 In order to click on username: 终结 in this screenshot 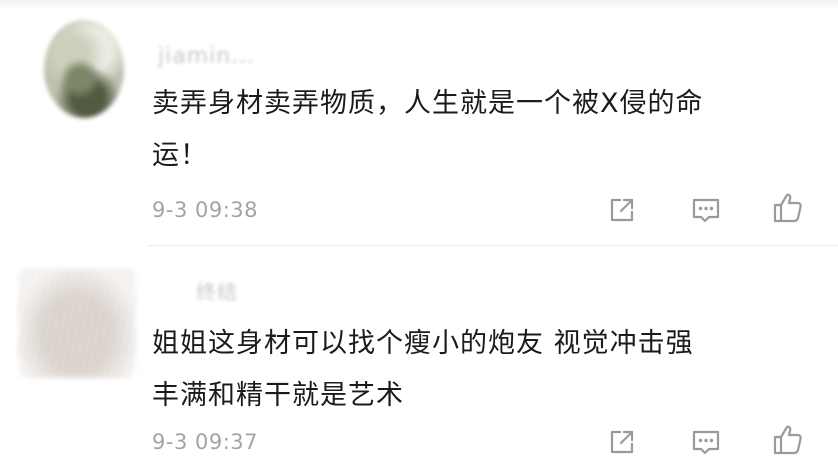, I will do `click(217, 290)`.